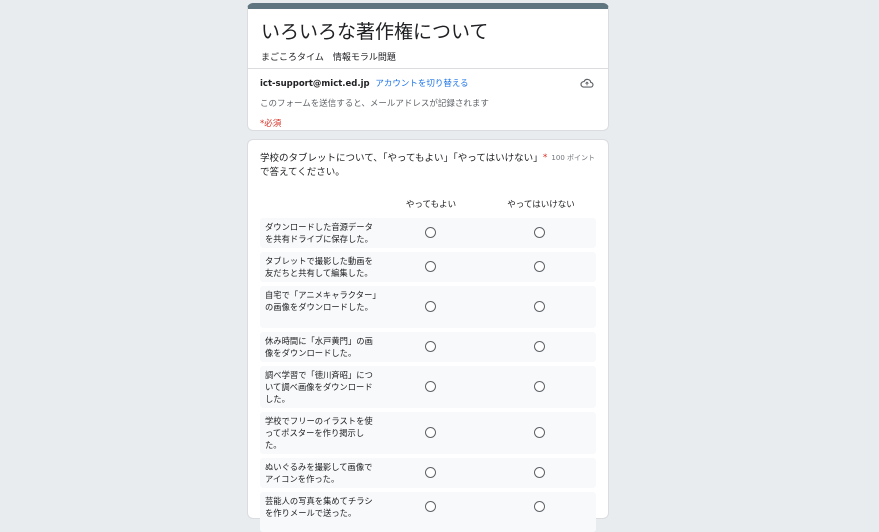  What do you see at coordinates (319, 347) in the screenshot?
I see `row-label: 休み時間に「水戸黄門」の画像をダウンロードした。` at bounding box center [319, 347].